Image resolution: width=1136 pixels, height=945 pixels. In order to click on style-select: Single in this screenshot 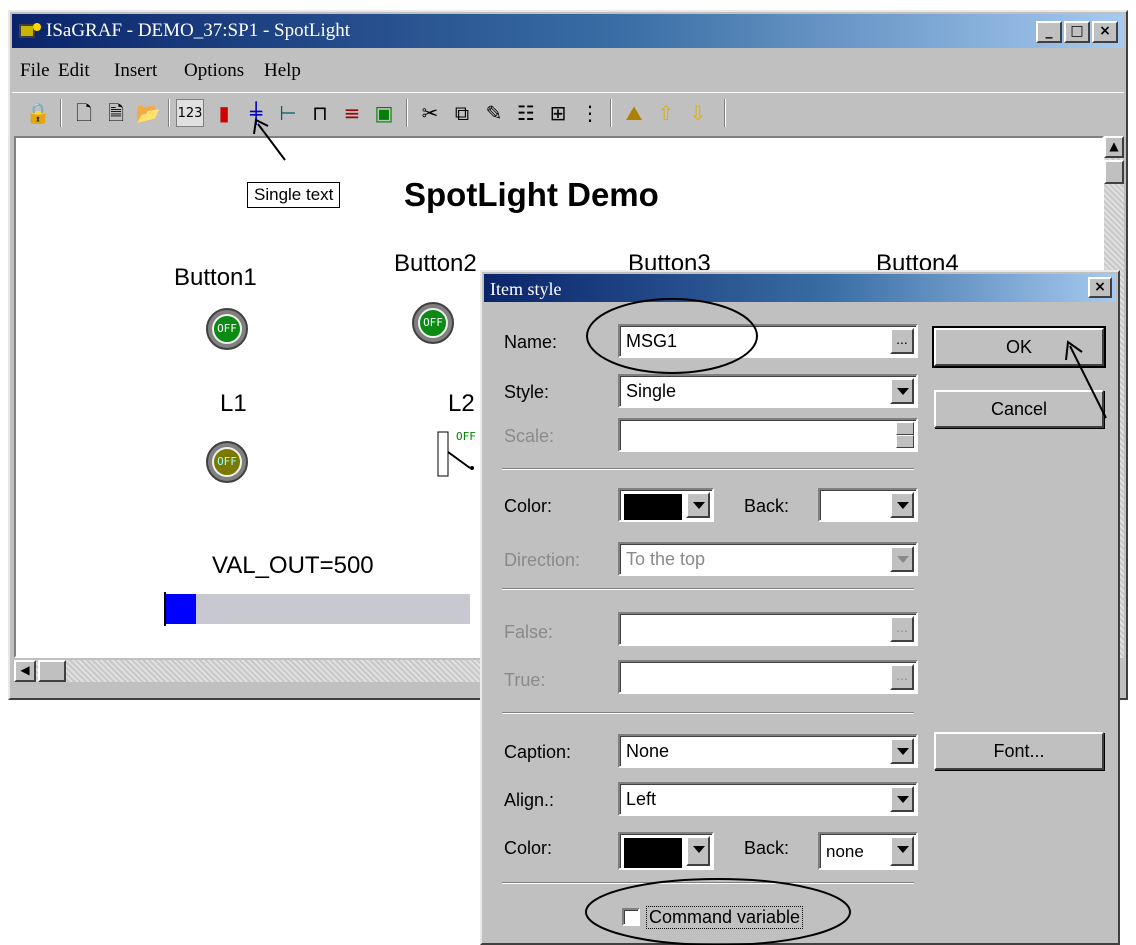, I will do `click(768, 391)`.